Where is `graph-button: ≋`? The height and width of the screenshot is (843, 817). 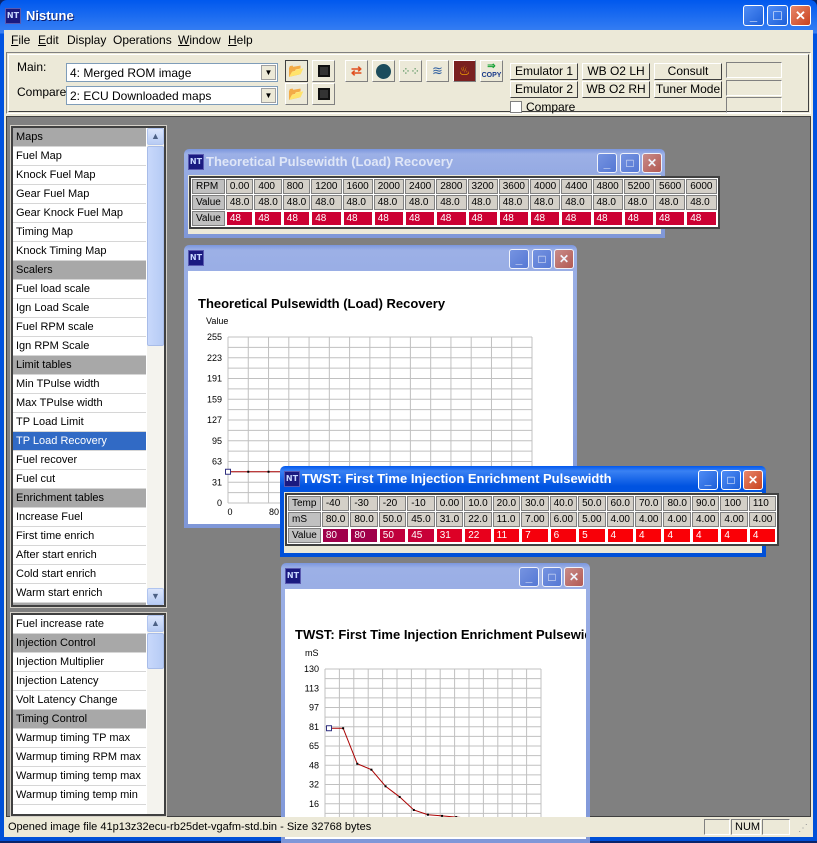 graph-button: ≋ is located at coordinates (437, 71).